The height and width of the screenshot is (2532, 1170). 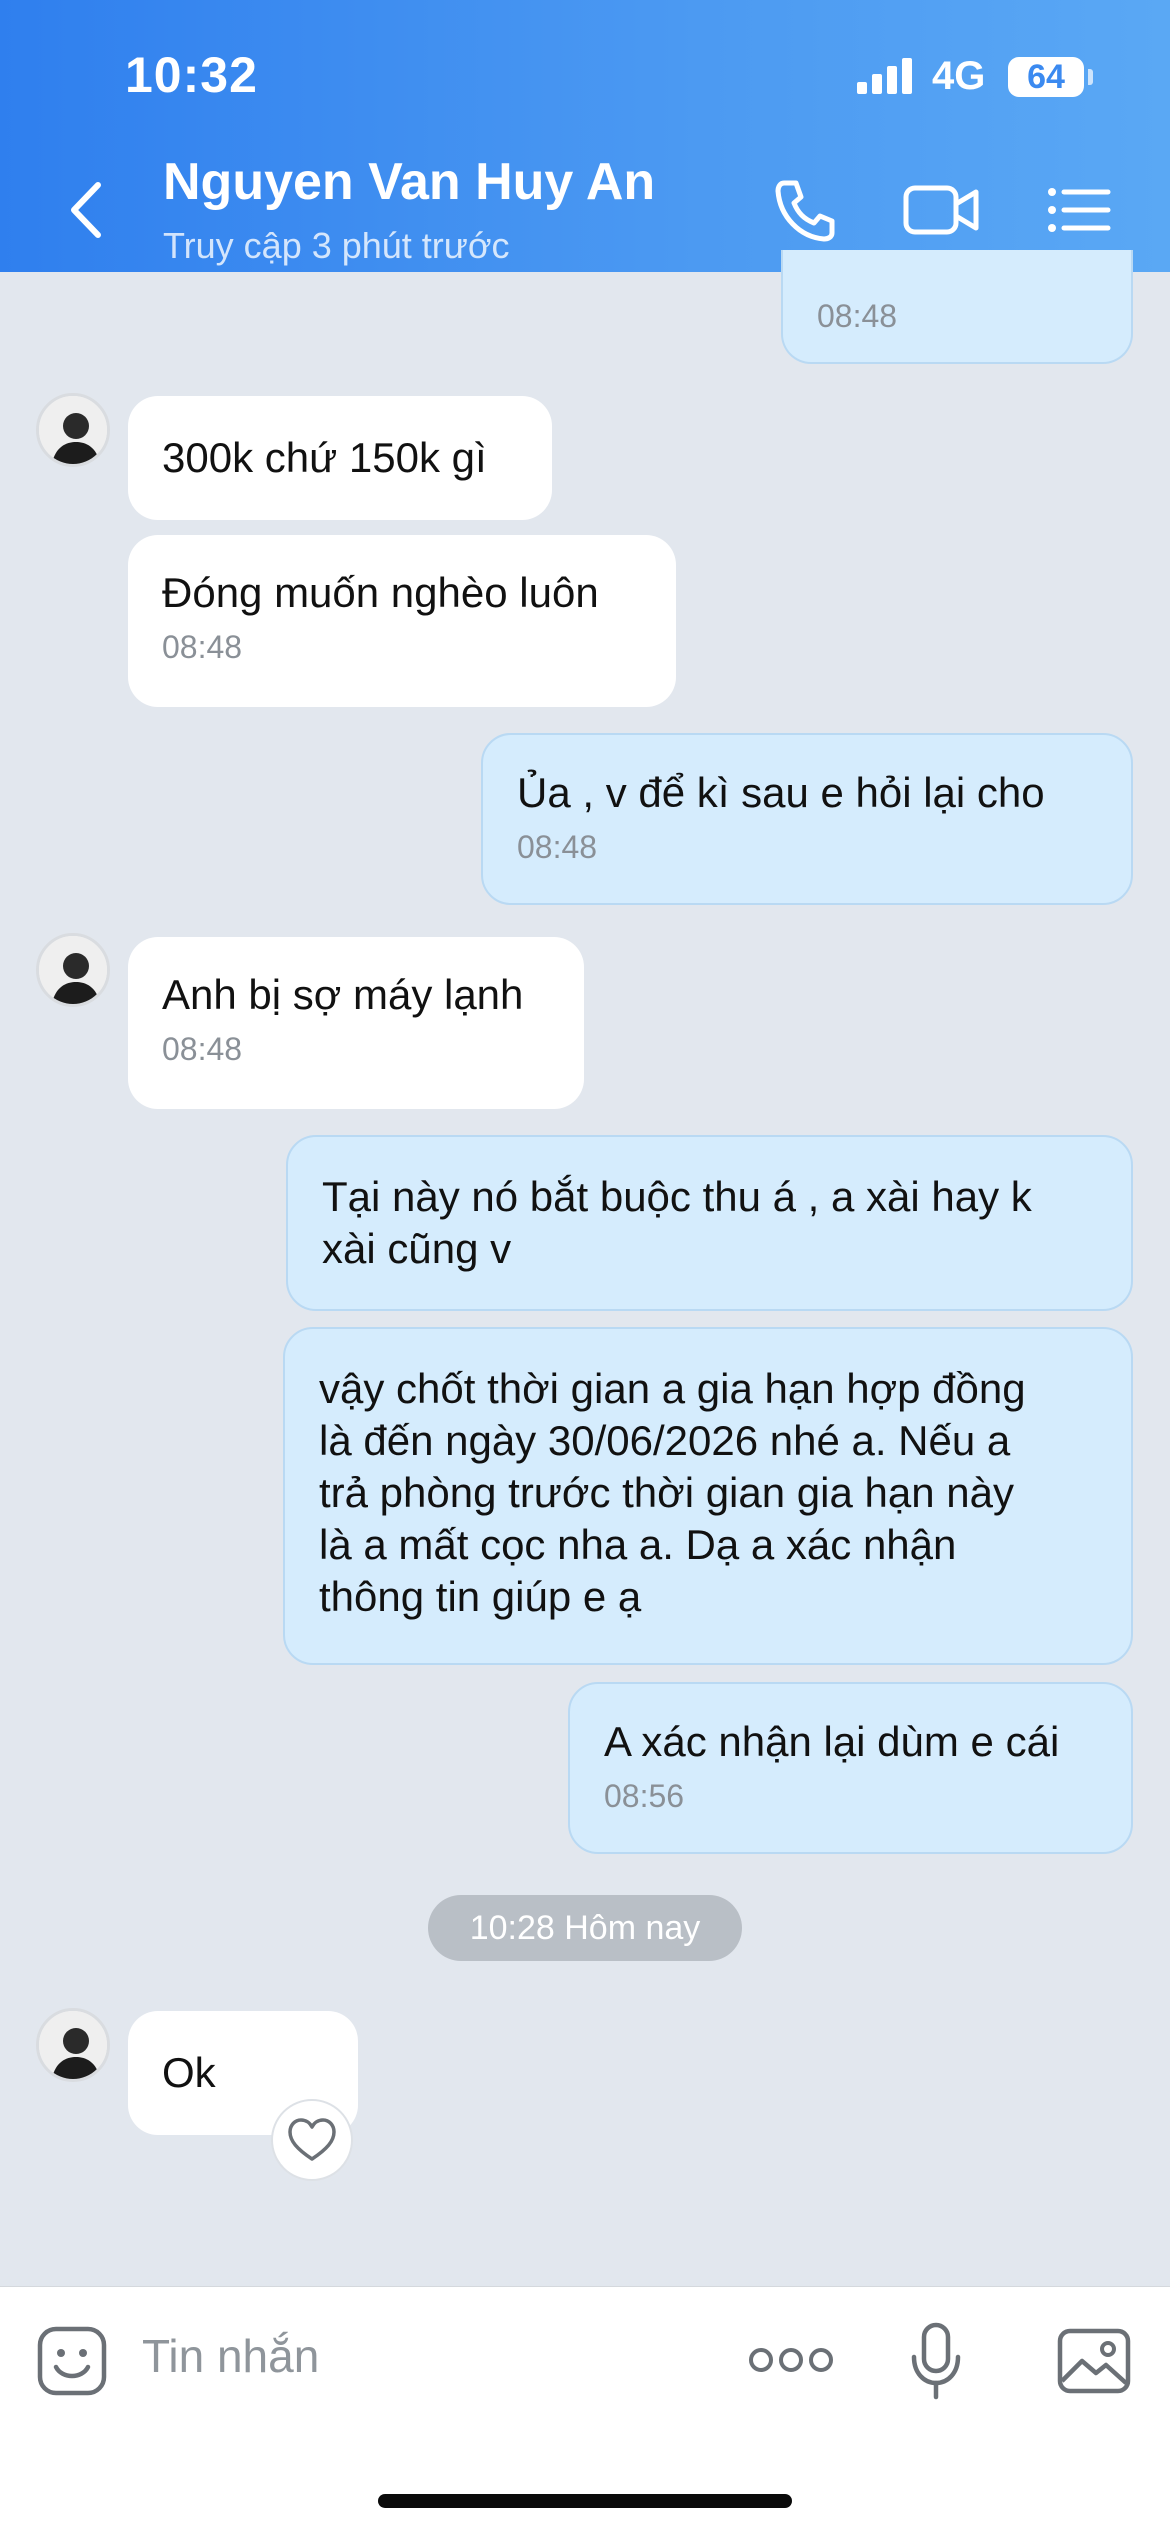 I want to click on message-bubble-outgoing: 08:48, so click(x=957, y=307).